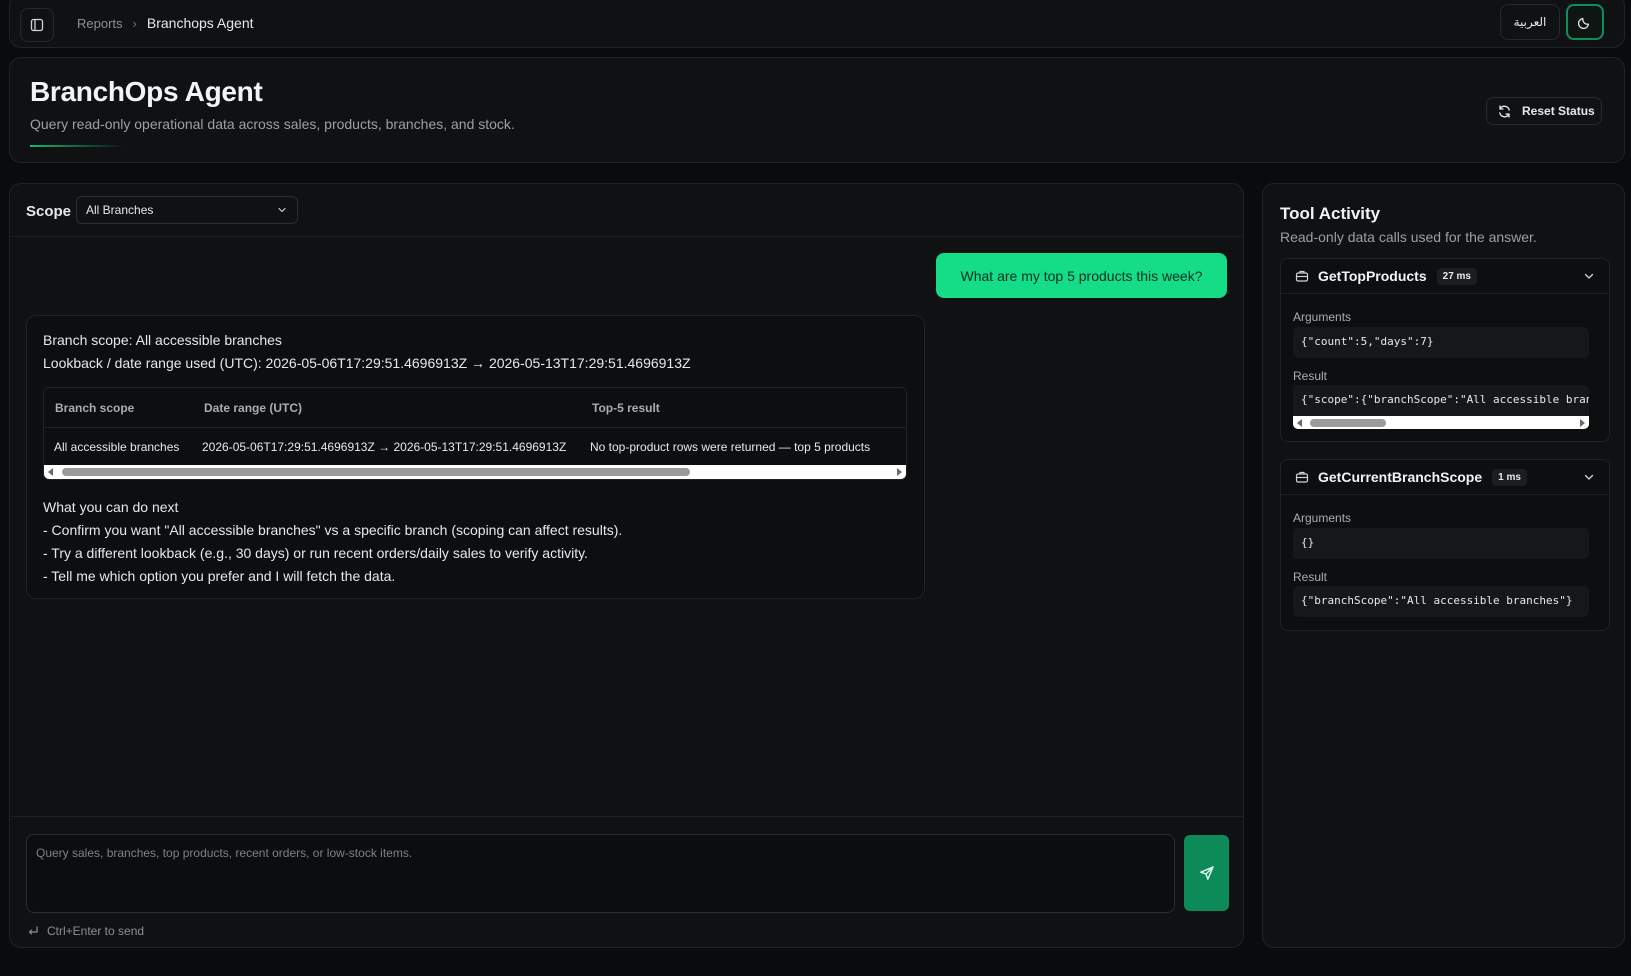 Image resolution: width=1631 pixels, height=976 pixels. I want to click on tool-call-name: GetTopProducts, so click(1372, 276).